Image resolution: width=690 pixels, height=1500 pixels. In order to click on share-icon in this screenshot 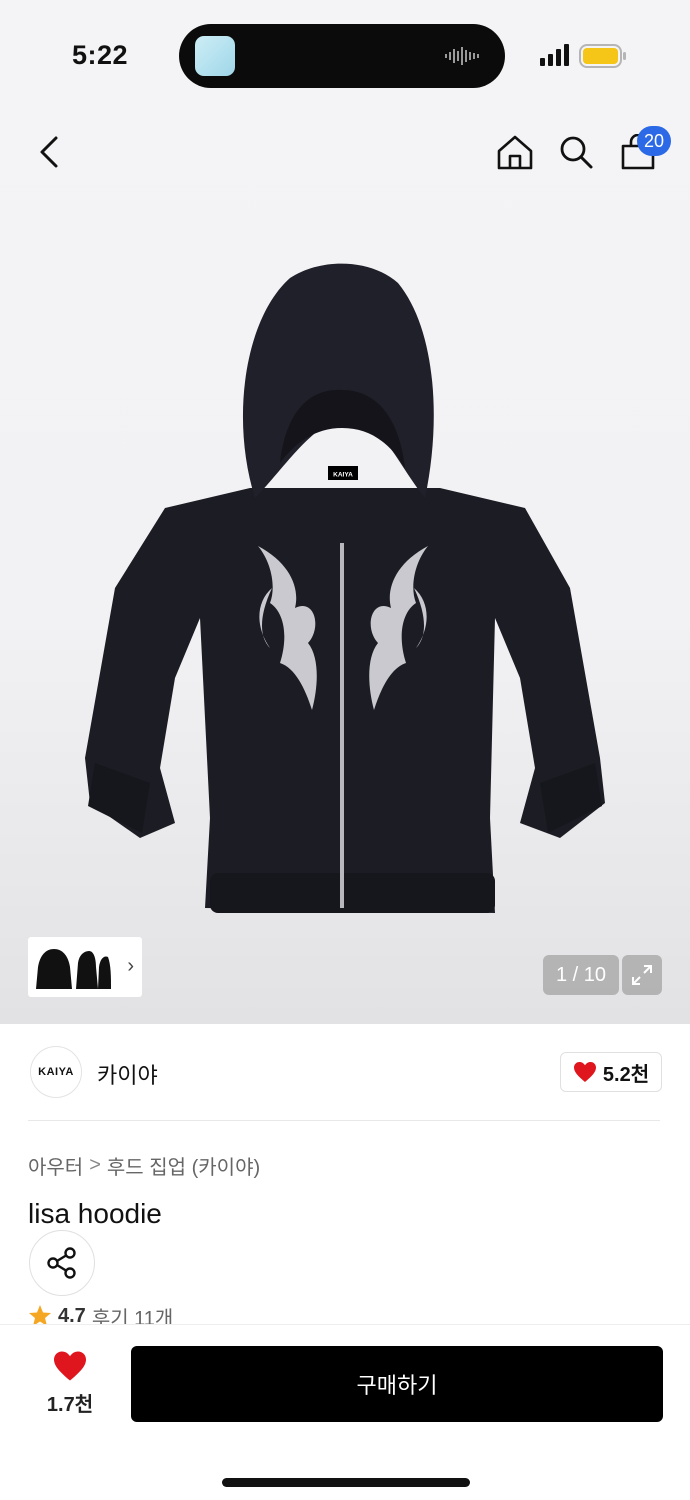, I will do `click(61, 1263)`.